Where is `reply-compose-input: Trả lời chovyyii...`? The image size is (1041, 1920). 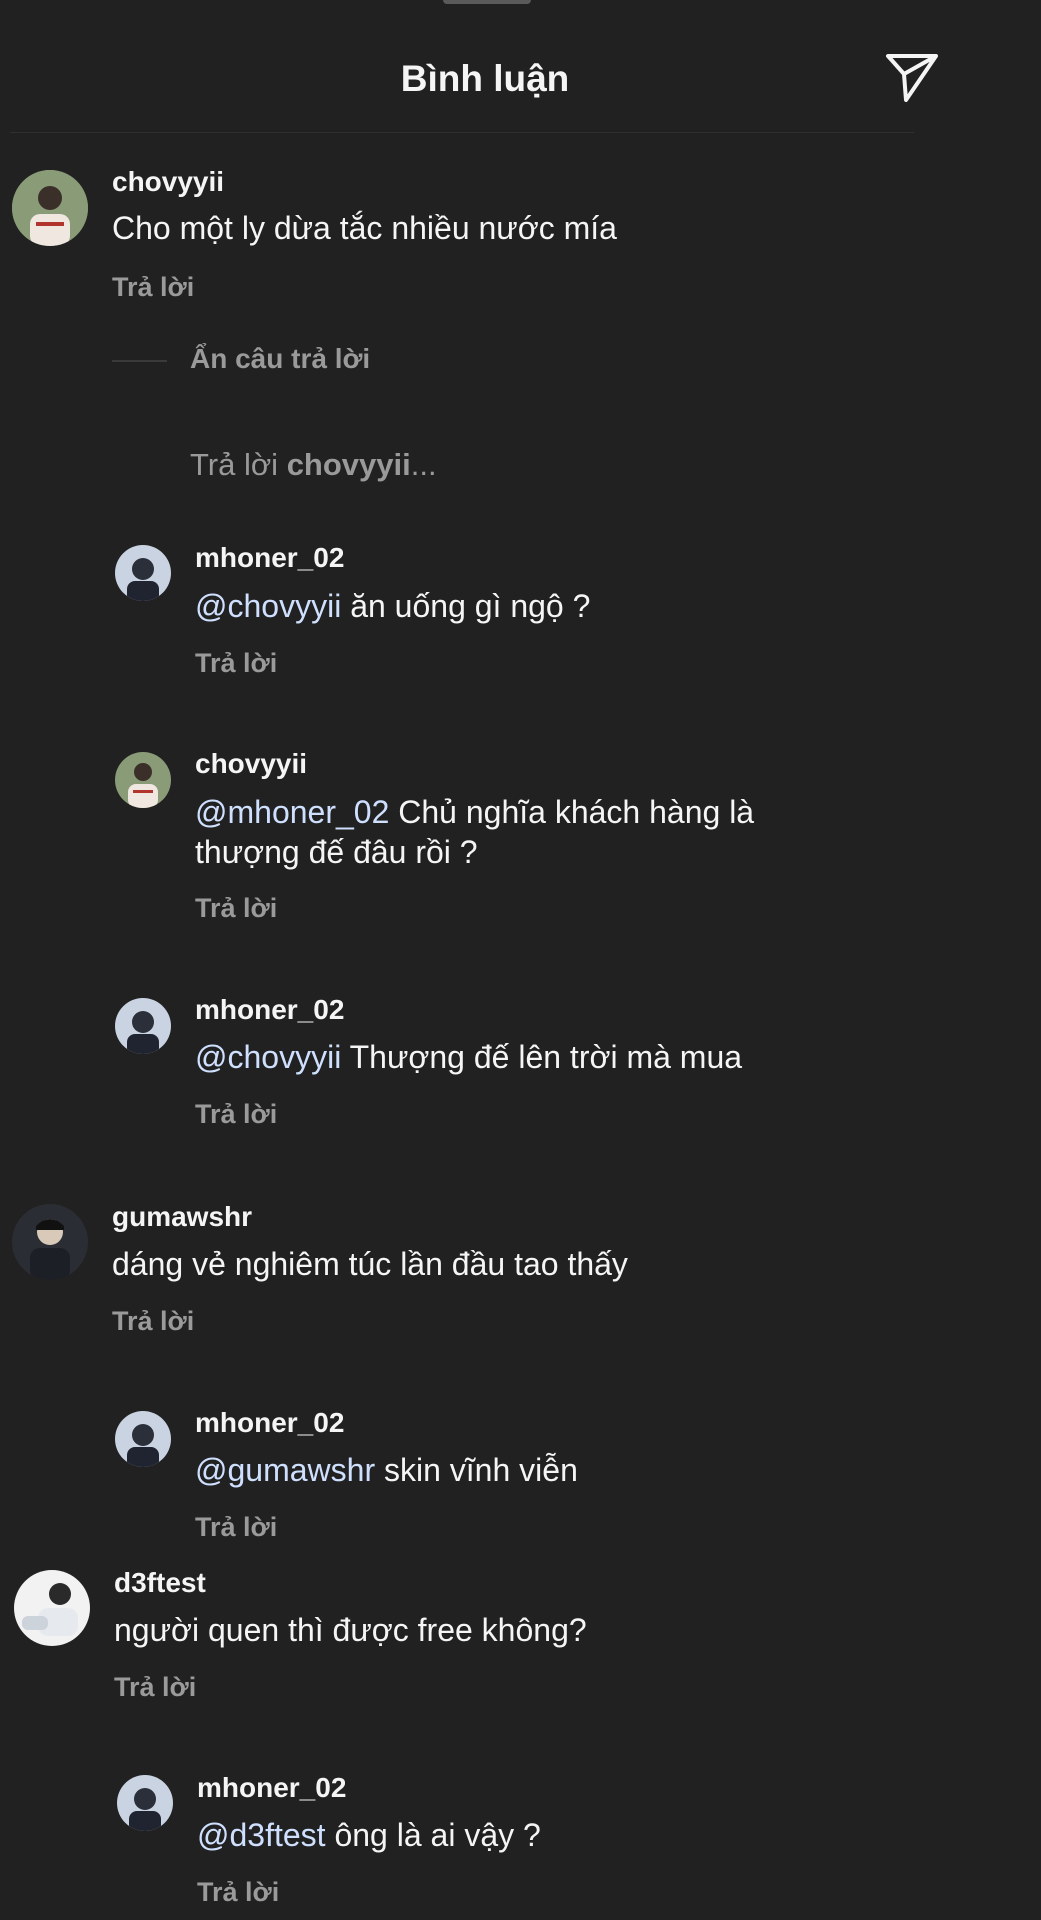
reply-compose-input: Trả lời chovyyii... is located at coordinates (313, 465).